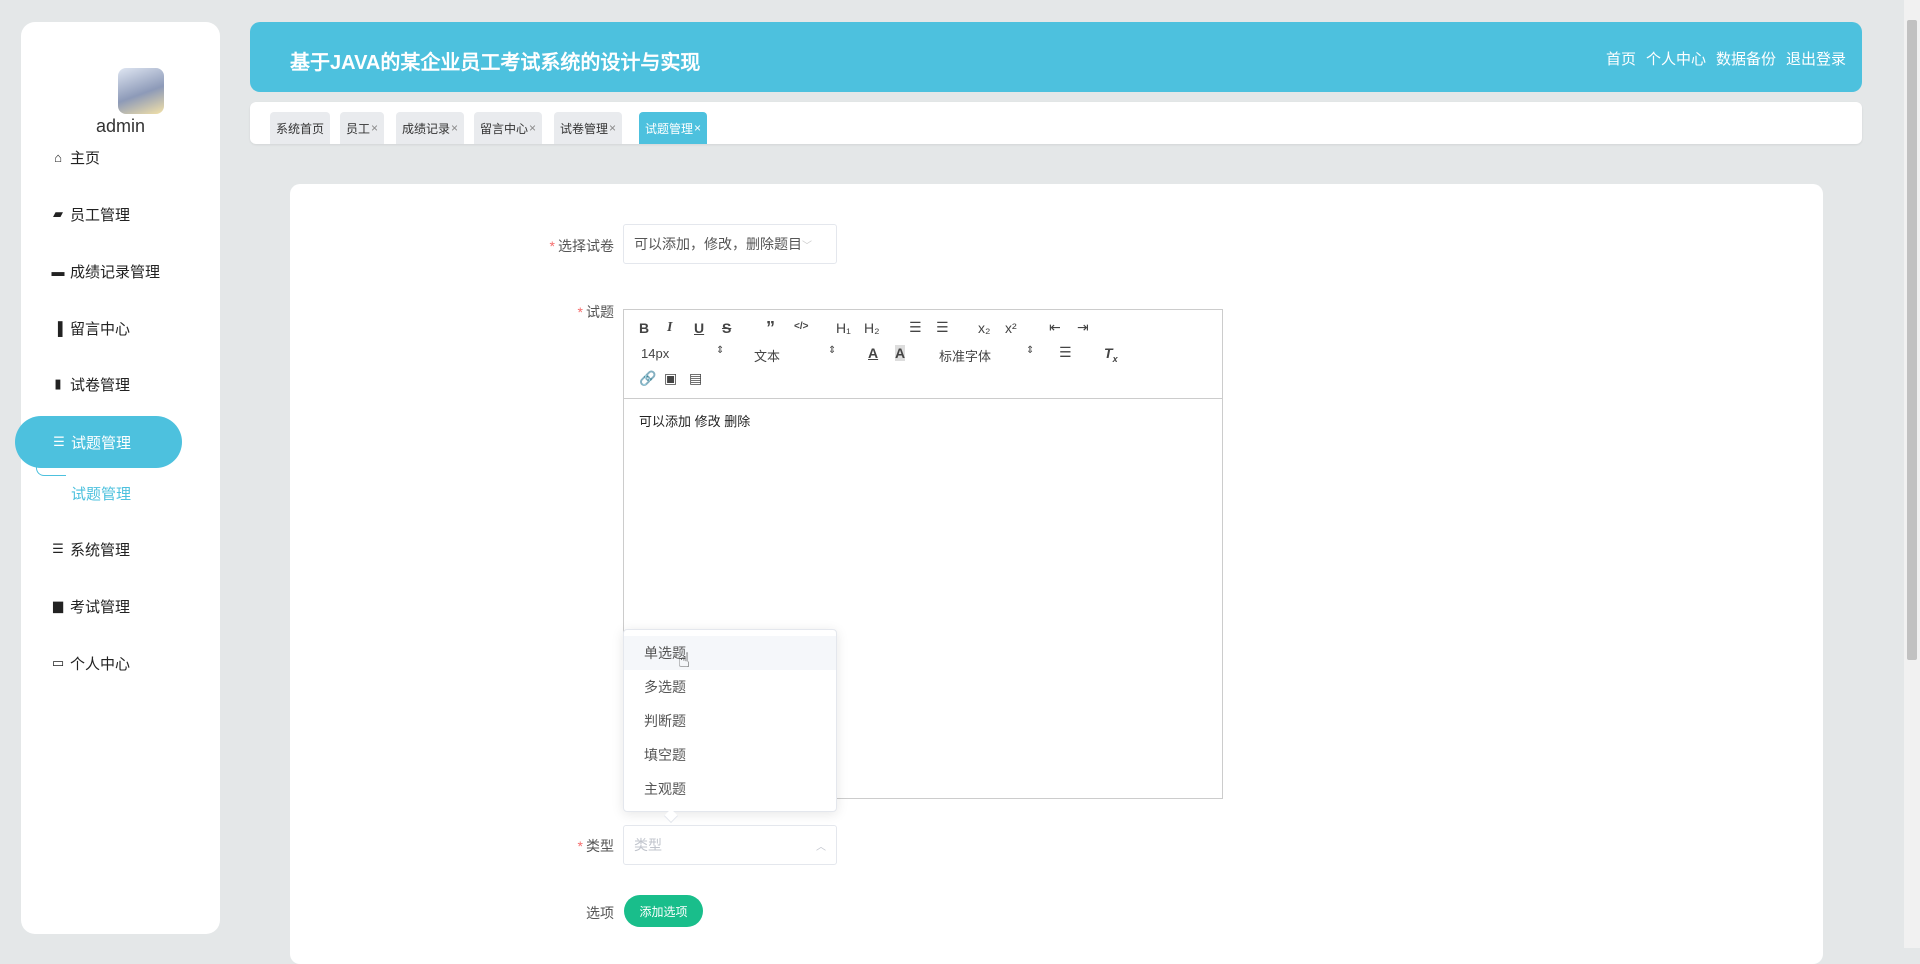  What do you see at coordinates (100, 664) in the screenshot?
I see `menu-label: 个人中心` at bounding box center [100, 664].